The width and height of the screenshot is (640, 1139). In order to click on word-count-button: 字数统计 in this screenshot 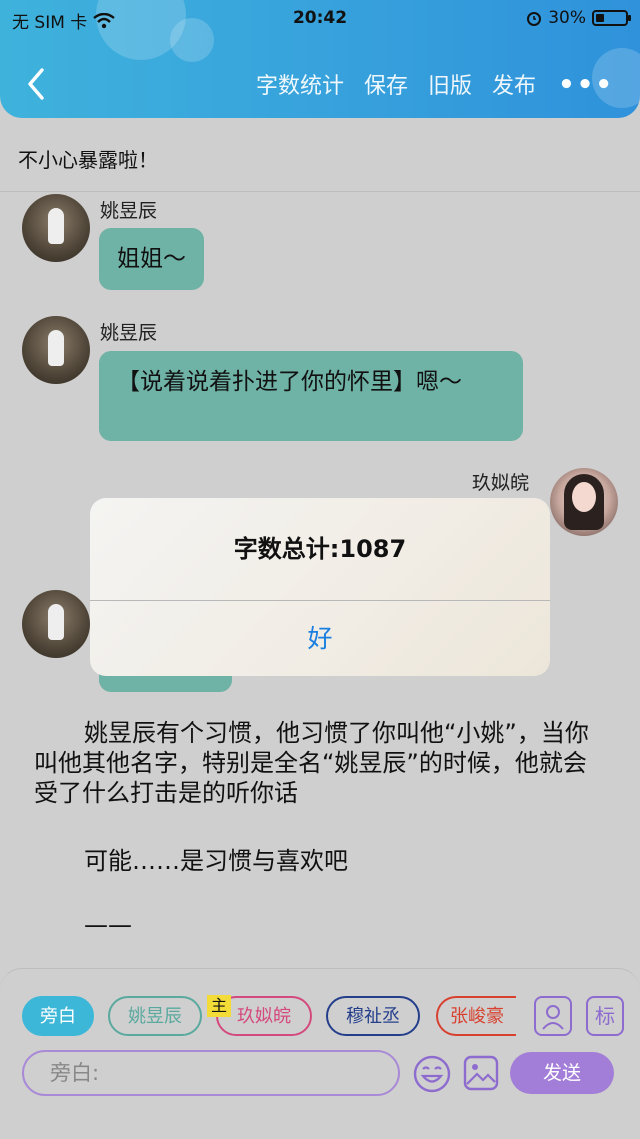, I will do `click(300, 84)`.